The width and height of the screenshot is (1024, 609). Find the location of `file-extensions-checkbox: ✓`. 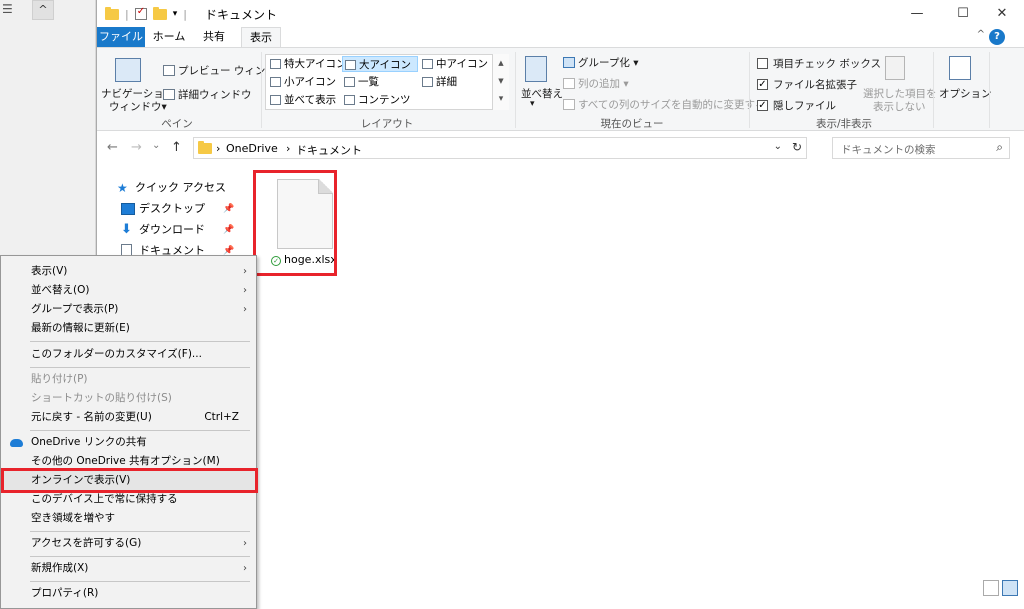

file-extensions-checkbox: ✓ is located at coordinates (762, 84).